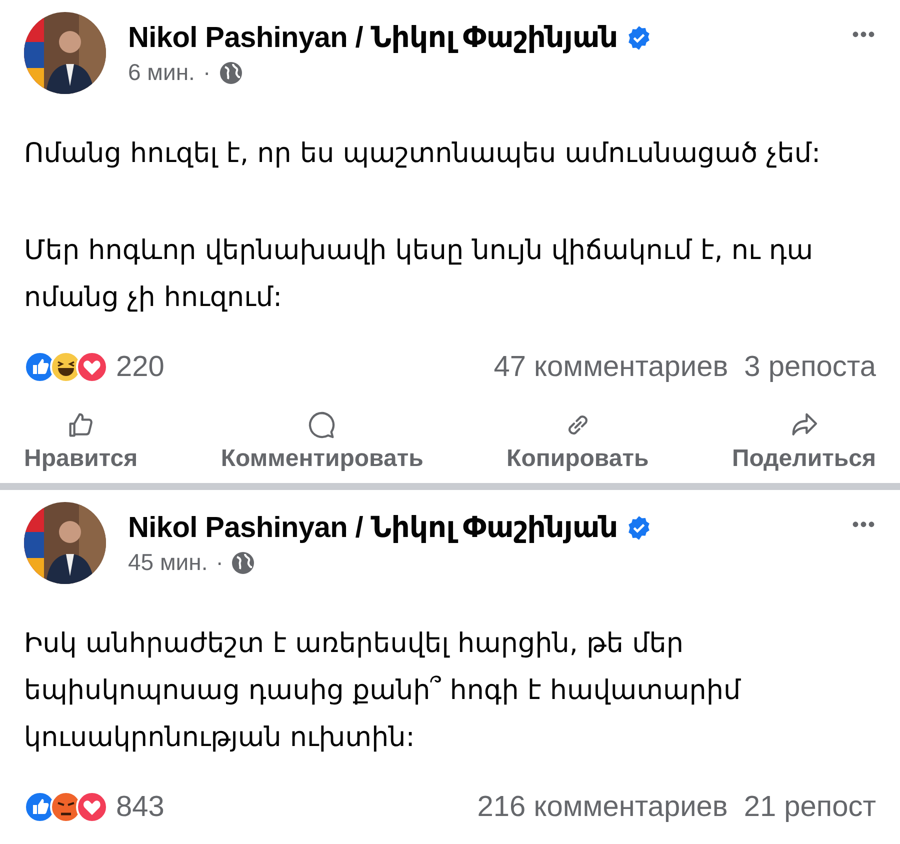 This screenshot has width=900, height=844. I want to click on copy-button: Копировать, so click(577, 441).